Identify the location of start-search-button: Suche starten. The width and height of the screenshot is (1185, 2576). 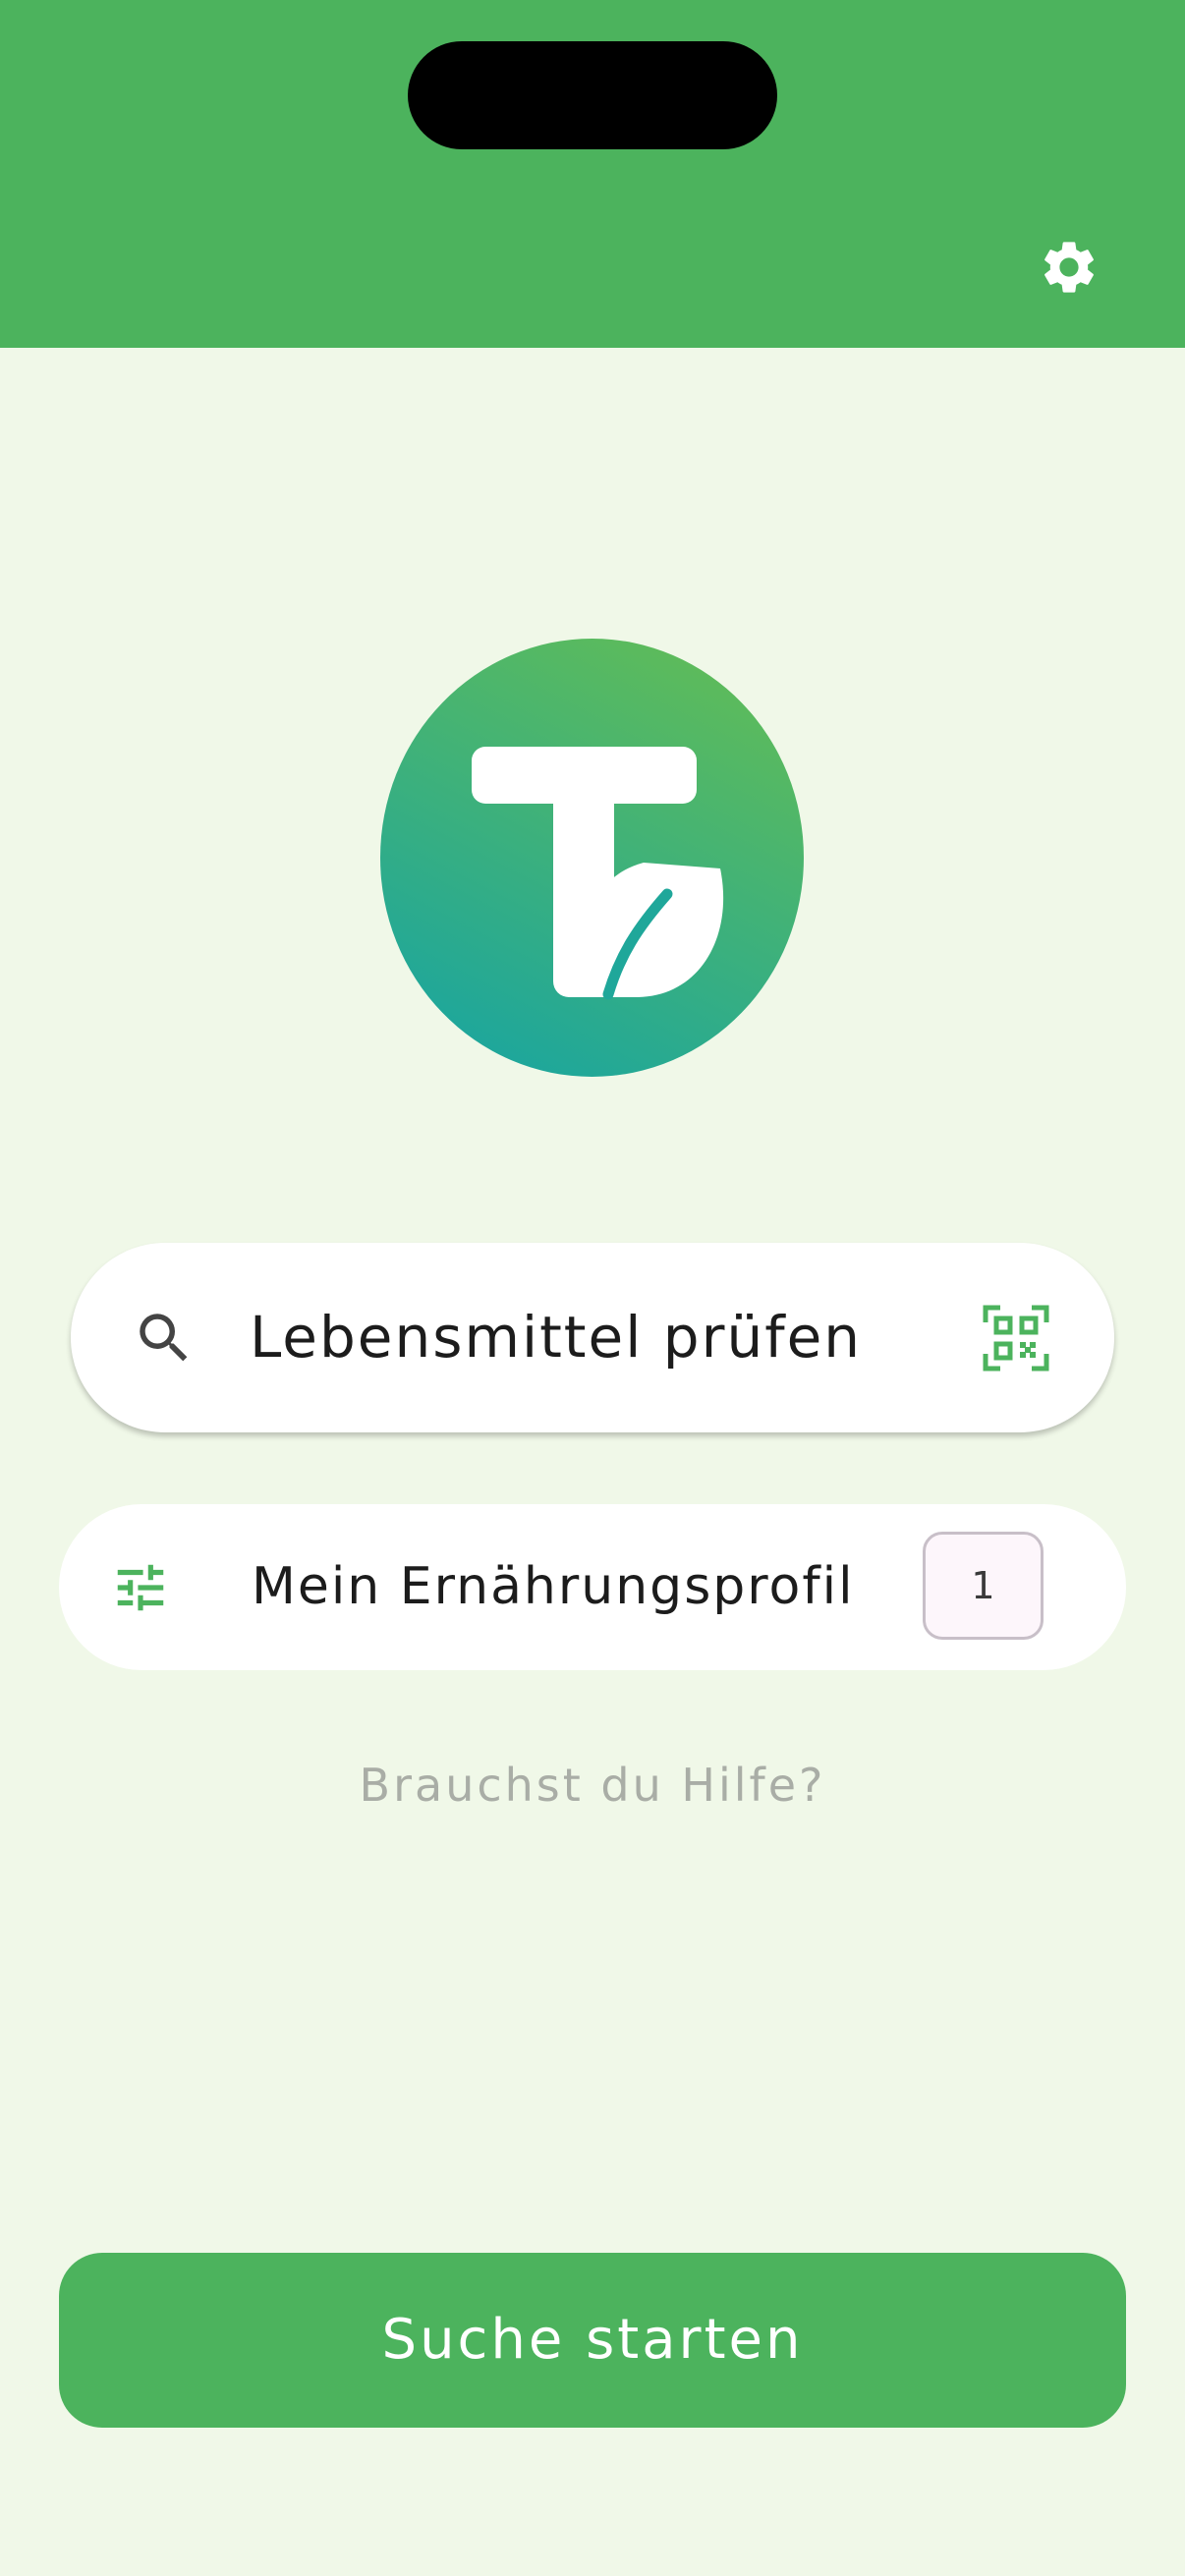
(592, 2340).